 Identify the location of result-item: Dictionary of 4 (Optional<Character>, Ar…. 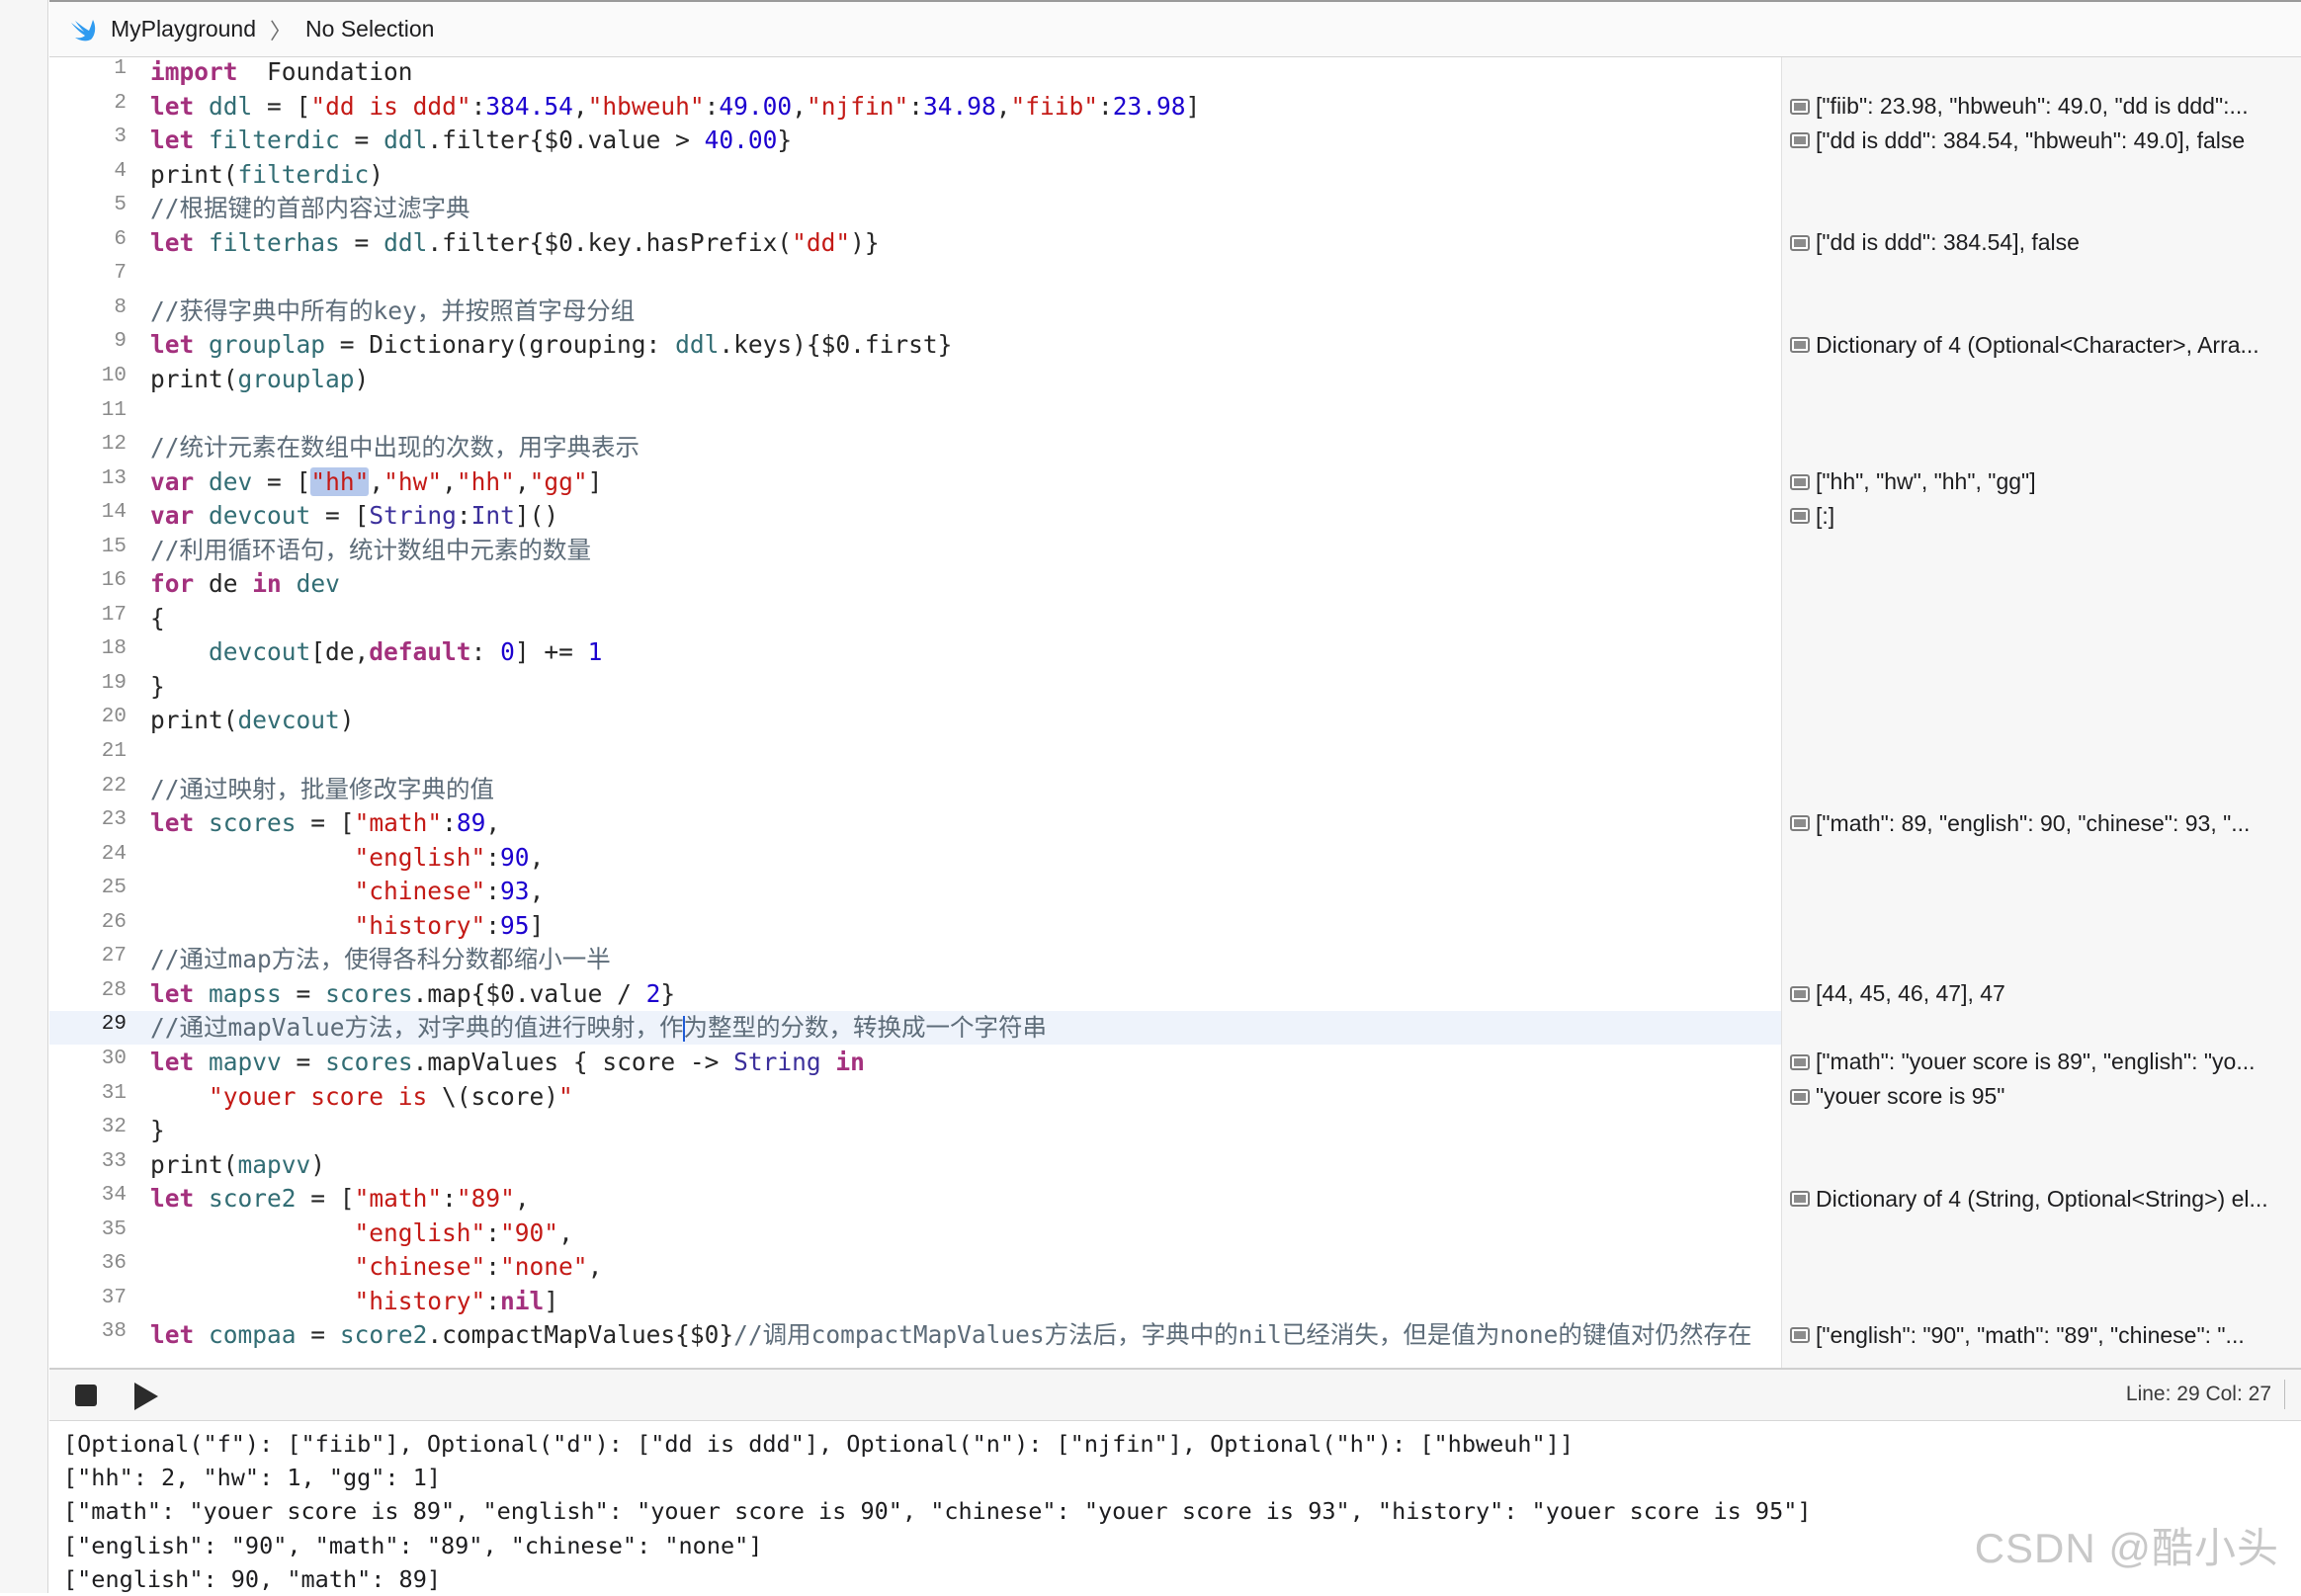
(2046, 345).